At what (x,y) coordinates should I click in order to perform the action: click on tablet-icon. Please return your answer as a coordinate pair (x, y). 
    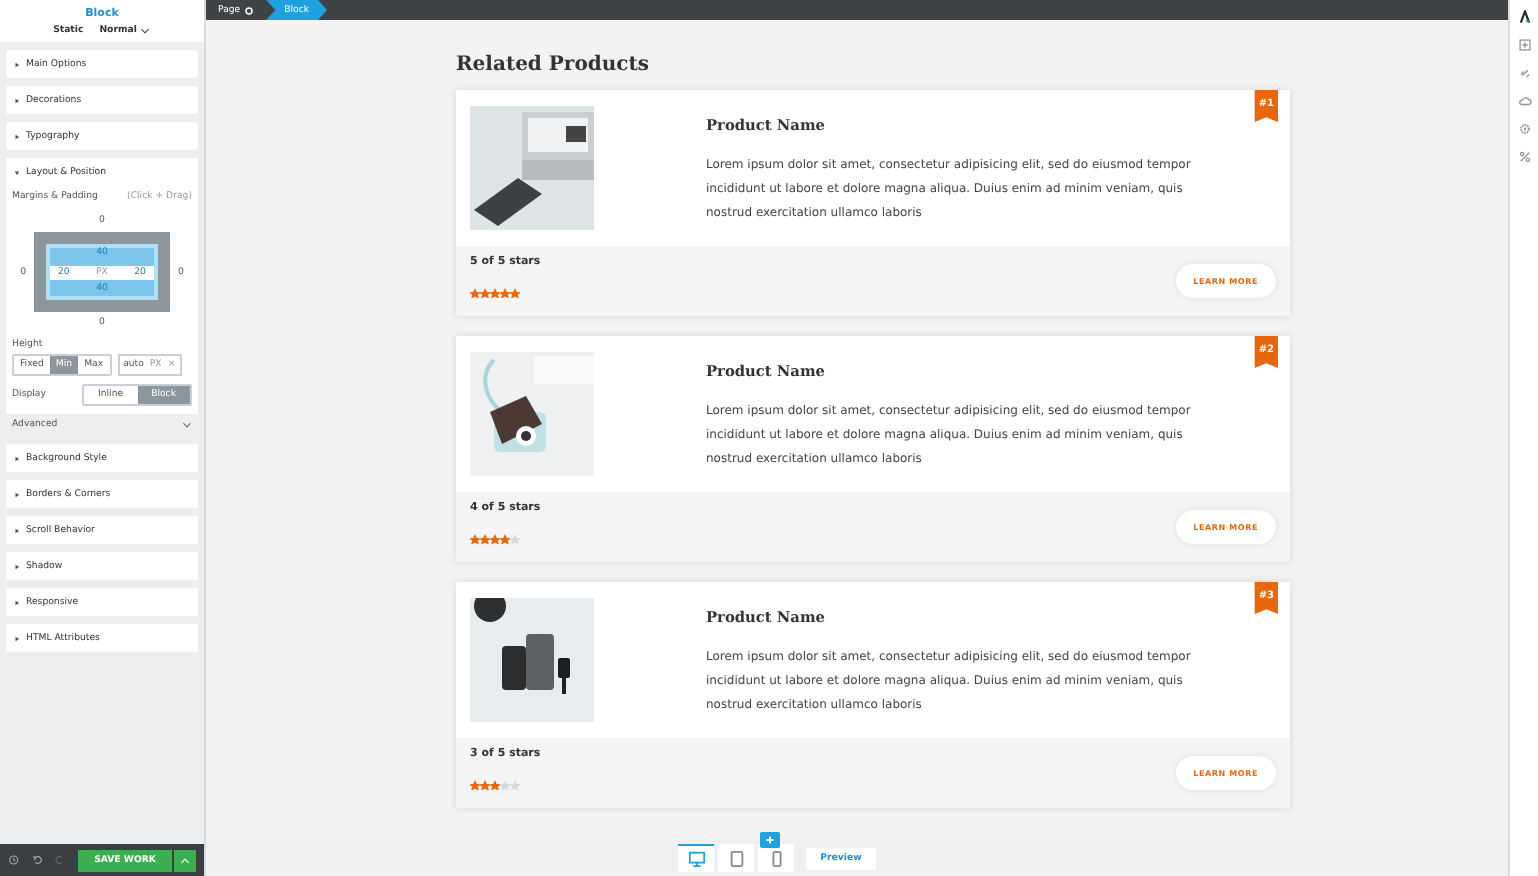
    Looking at the image, I should click on (736, 858).